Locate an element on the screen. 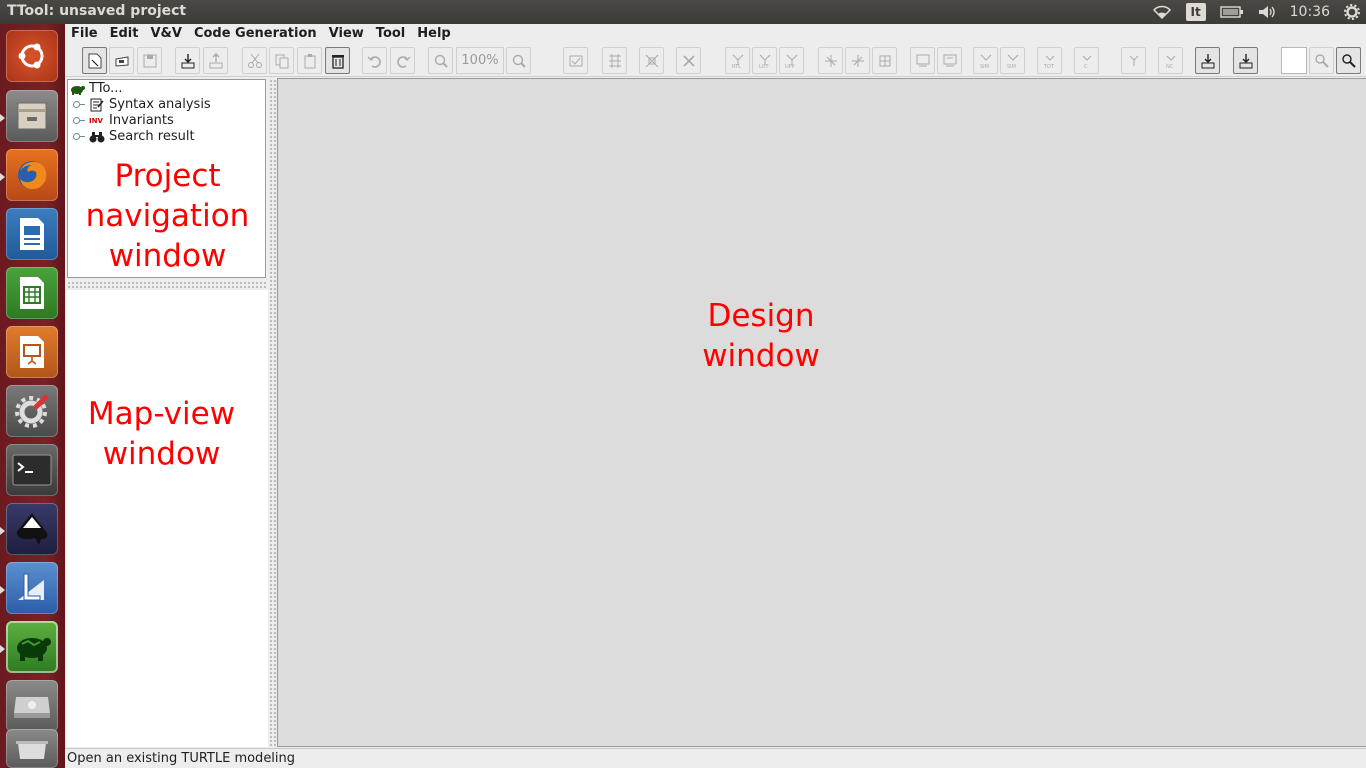 This screenshot has width=1366, height=768. delete-button is located at coordinates (337, 60).